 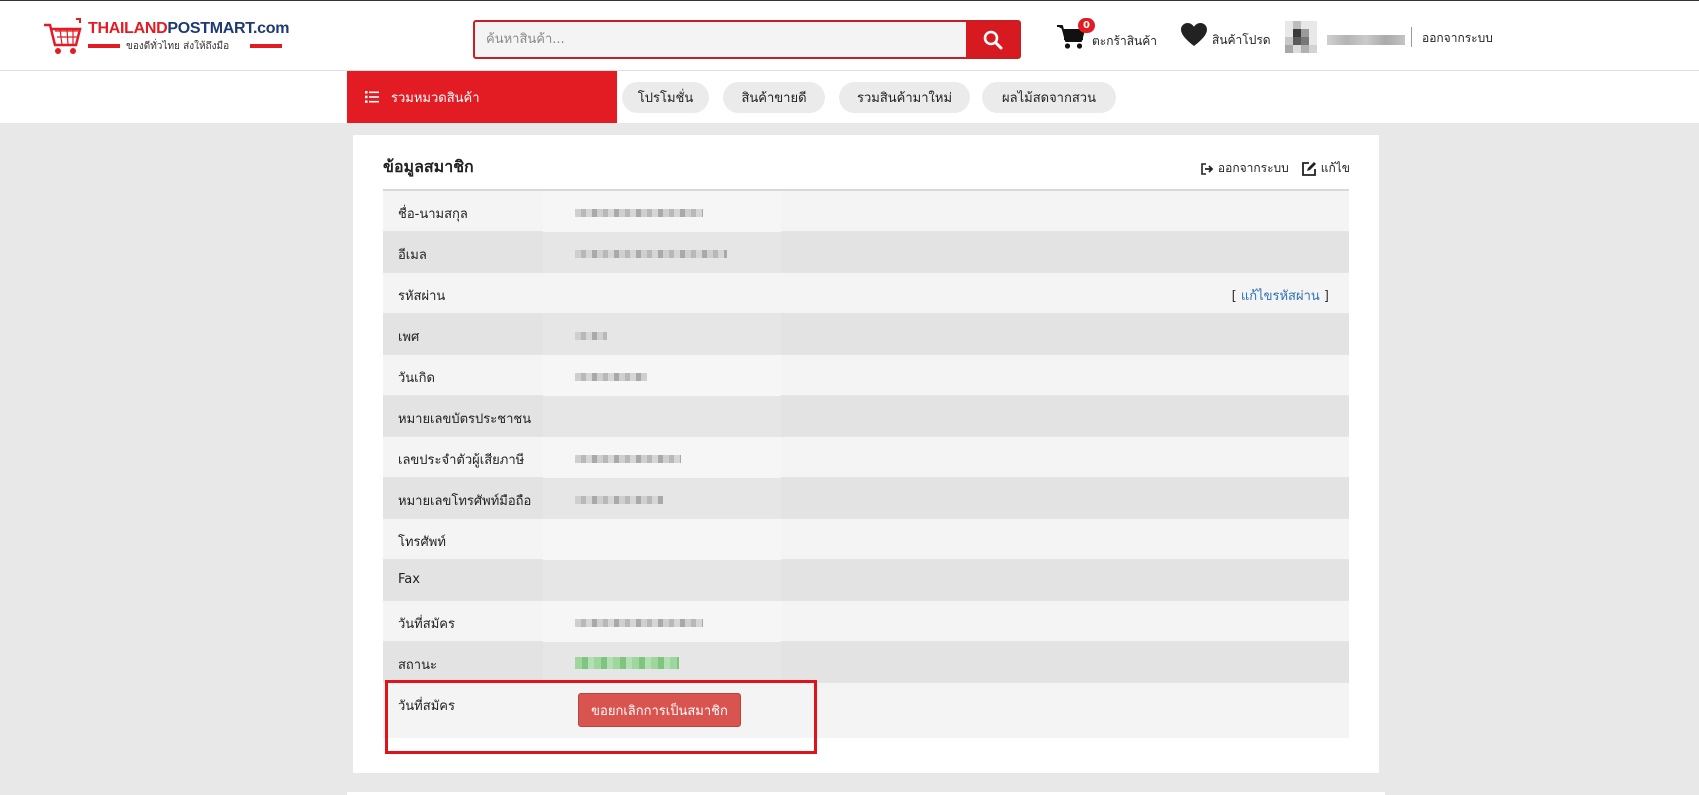 I want to click on change-password-link: แก้ไขรหัสผ่าน, so click(x=1280, y=296).